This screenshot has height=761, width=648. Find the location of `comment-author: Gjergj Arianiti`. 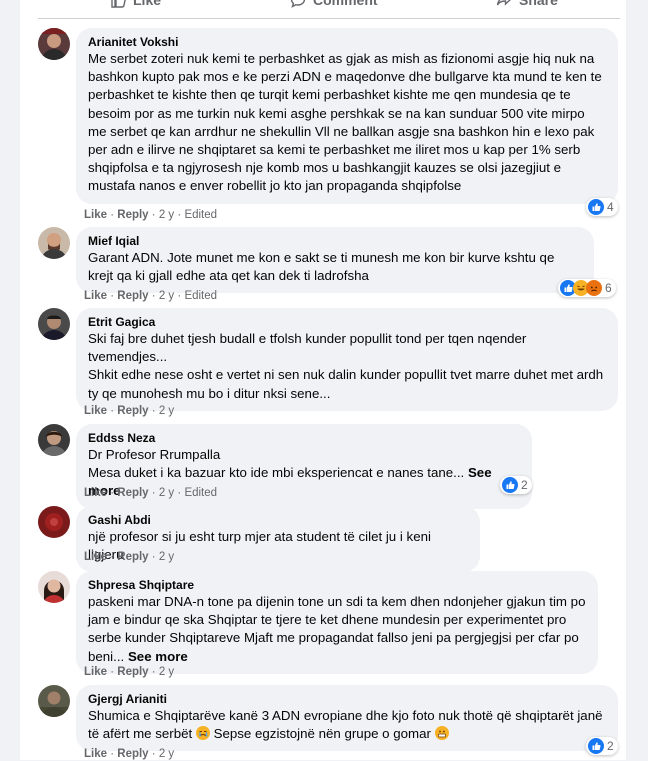

comment-author: Gjergj Arianiti is located at coordinates (347, 699).